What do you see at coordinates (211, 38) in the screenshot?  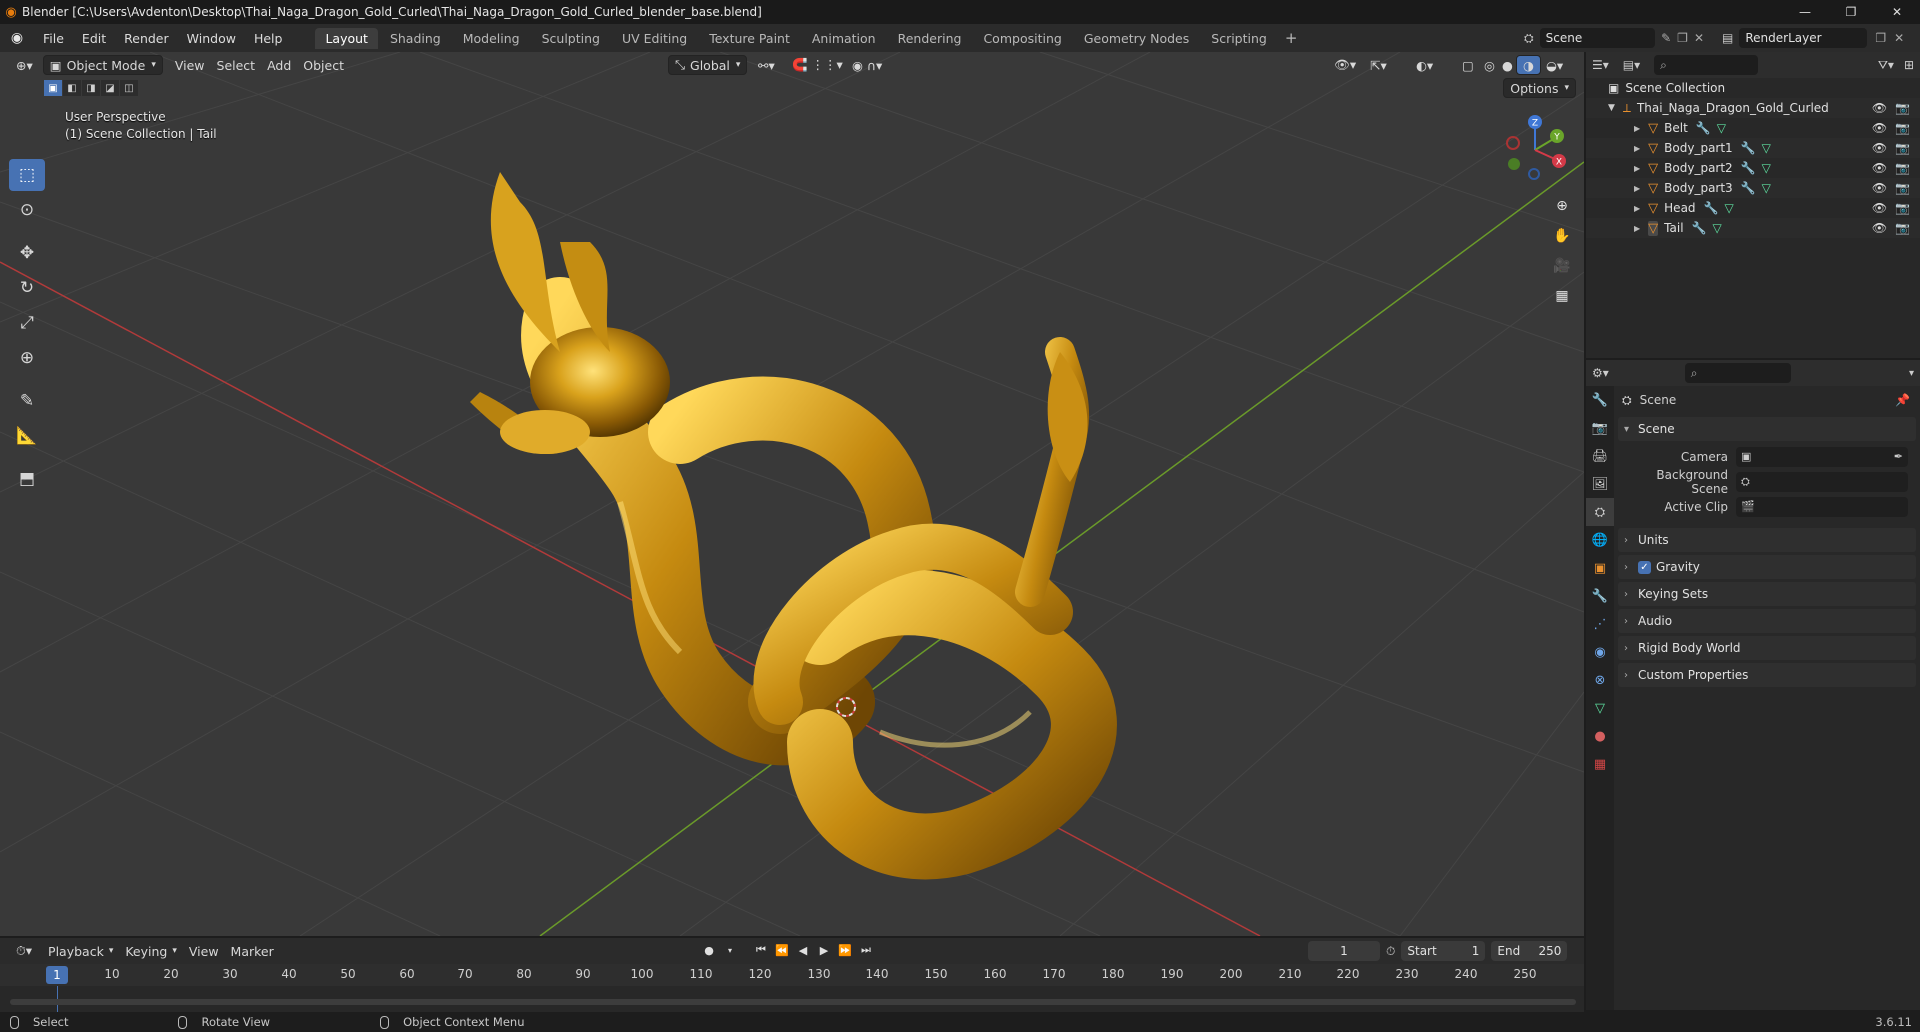 I see `menu-window: Window` at bounding box center [211, 38].